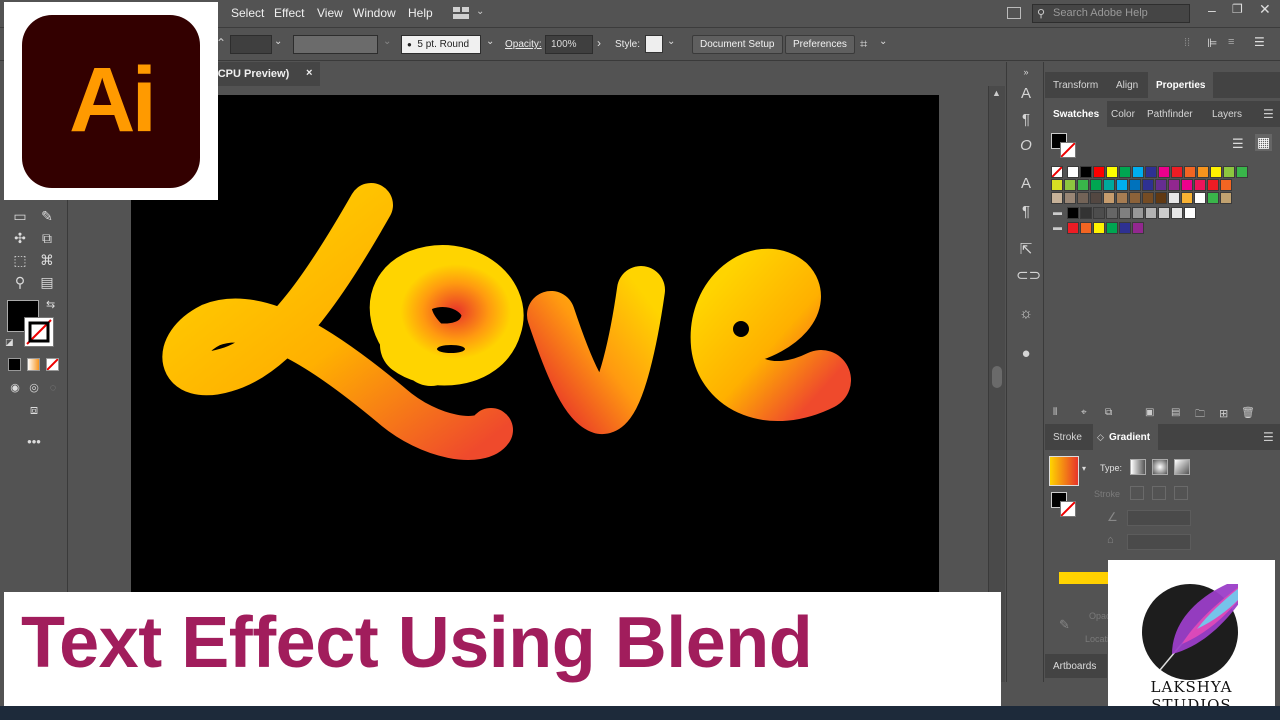 This screenshot has height=720, width=1280. Describe the element at coordinates (1084, 578) in the screenshot. I see `gradient-slider` at that location.